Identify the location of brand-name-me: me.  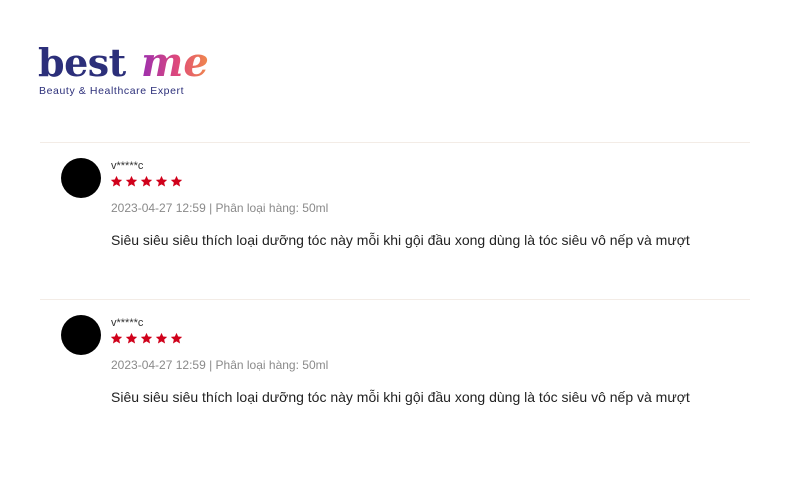
(175, 63).